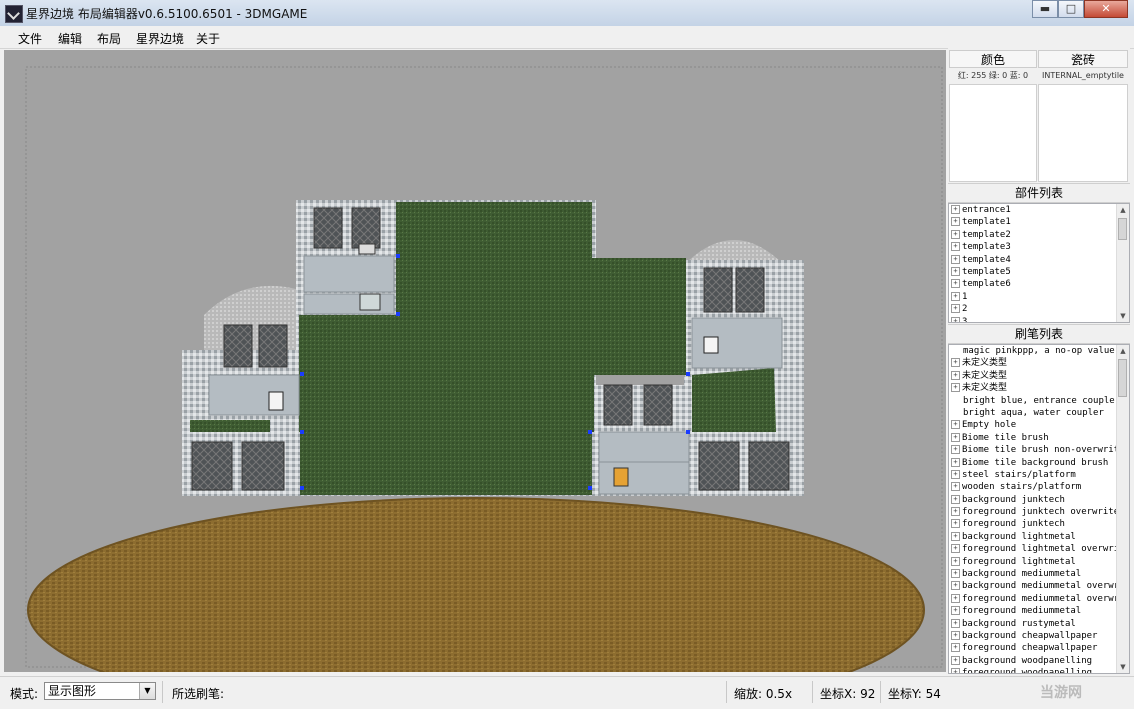 The width and height of the screenshot is (1134, 709). I want to click on brush-list-item: + background junktech, so click(1039, 500).